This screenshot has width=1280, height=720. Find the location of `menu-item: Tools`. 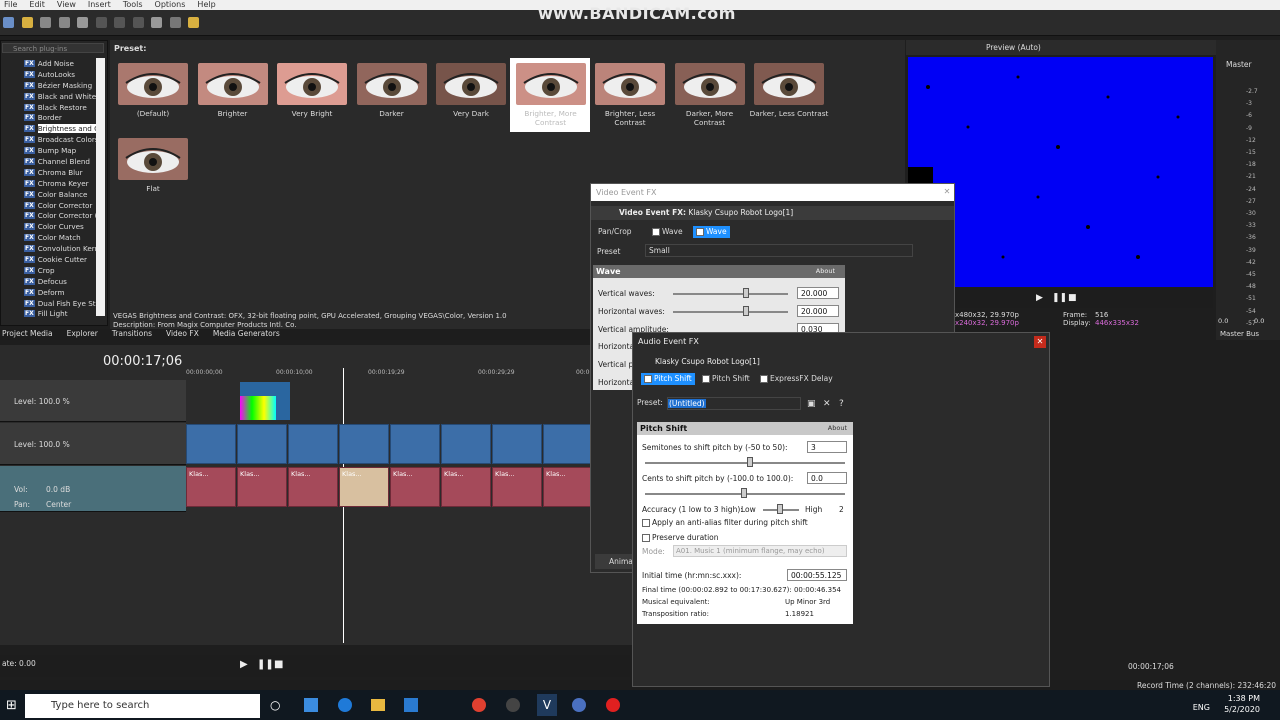

menu-item: Tools is located at coordinates (133, 5).